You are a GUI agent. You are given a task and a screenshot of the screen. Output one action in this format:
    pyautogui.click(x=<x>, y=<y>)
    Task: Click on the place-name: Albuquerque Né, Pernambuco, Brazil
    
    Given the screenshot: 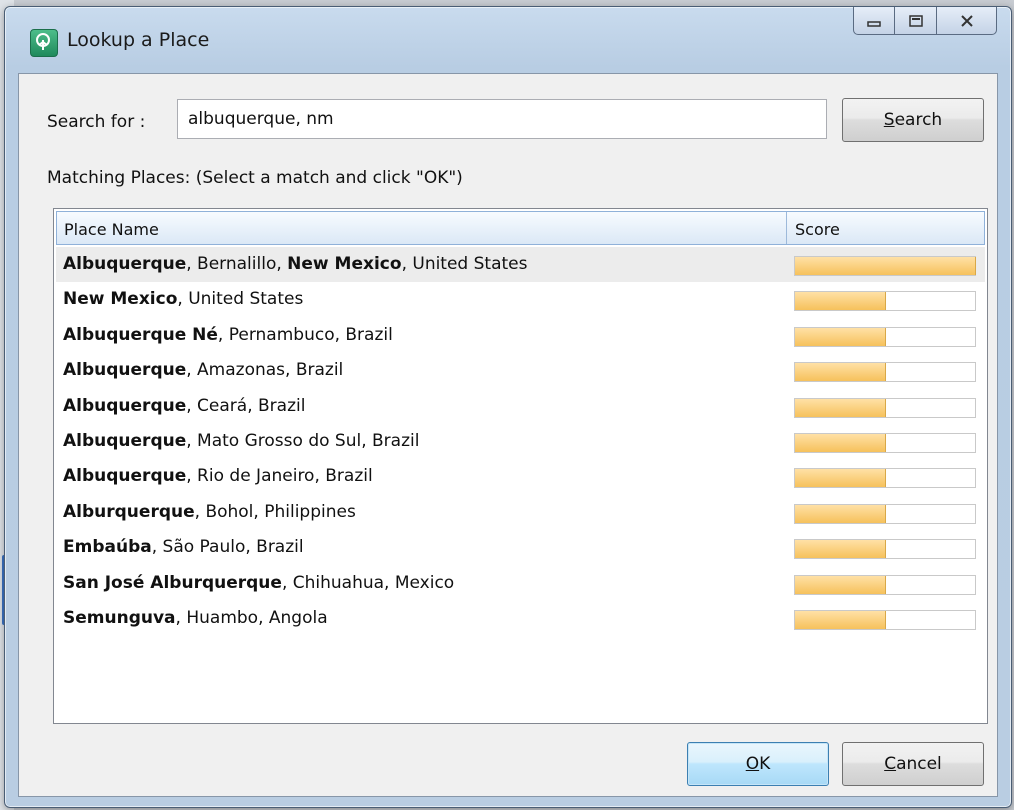 What is the action you would take?
    pyautogui.click(x=228, y=335)
    